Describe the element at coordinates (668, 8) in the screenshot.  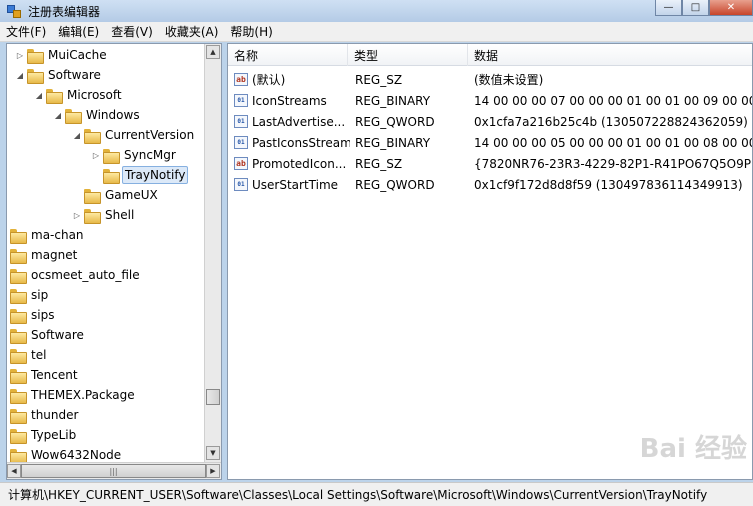
I see `minimize-button: —` at that location.